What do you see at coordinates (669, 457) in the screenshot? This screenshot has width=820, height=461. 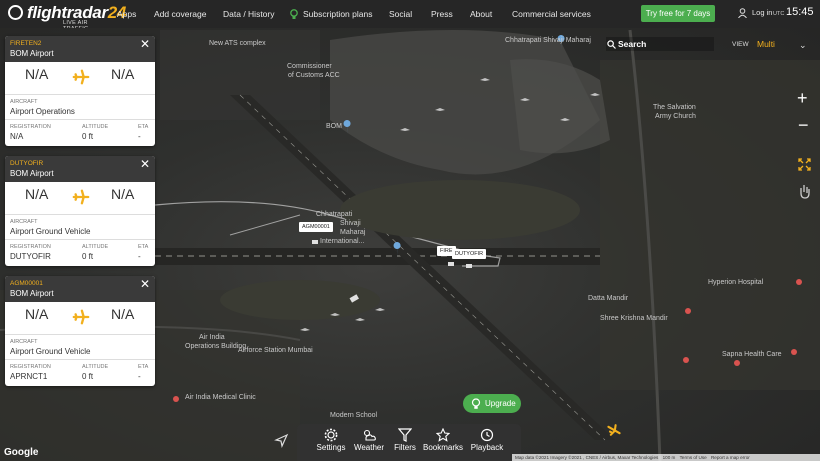 I see `scale-label: 100 m` at bounding box center [669, 457].